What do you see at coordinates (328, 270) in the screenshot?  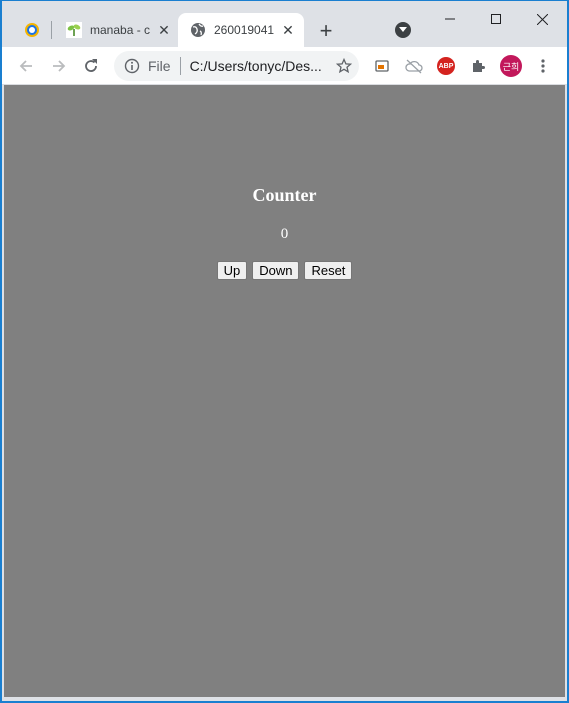 I see `reset-button: Reset` at bounding box center [328, 270].